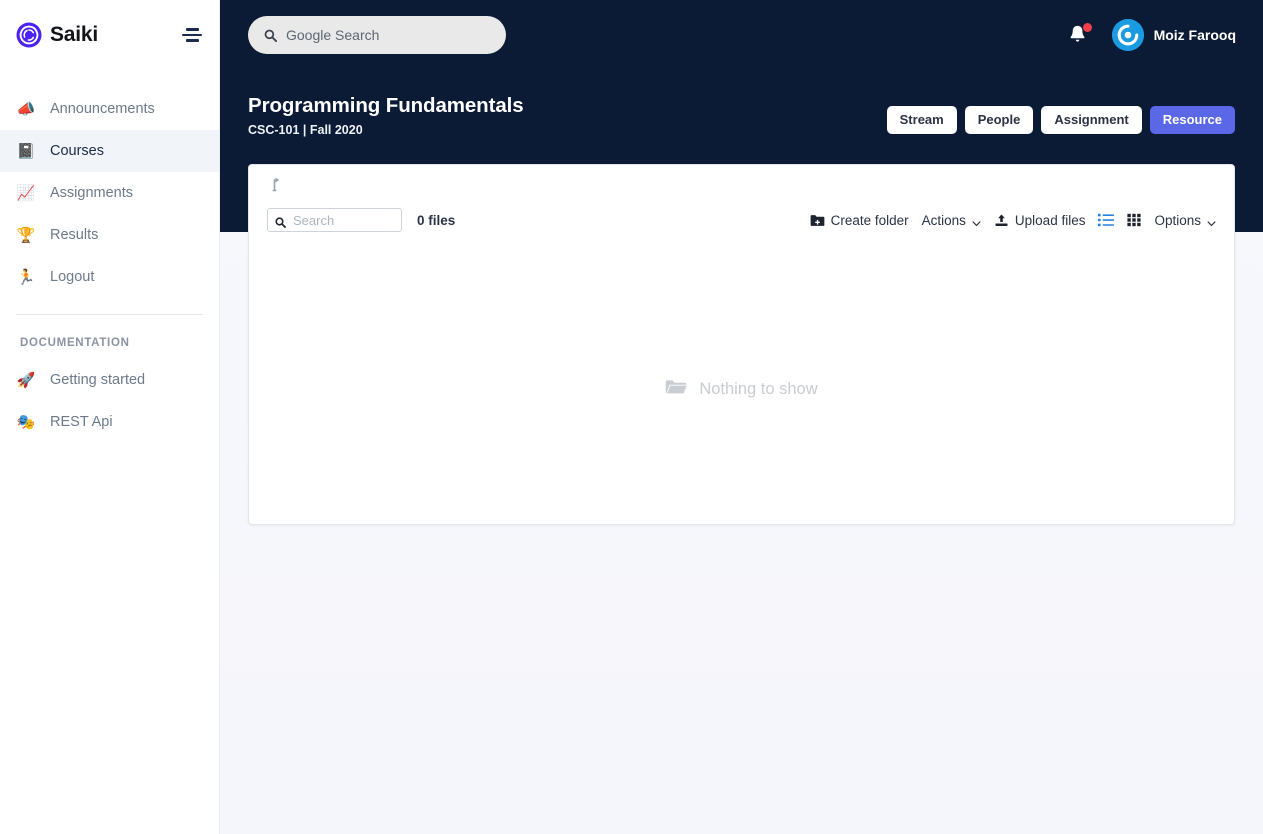  I want to click on course-tabs: Stream People Assignment Resource, so click(1060, 120).